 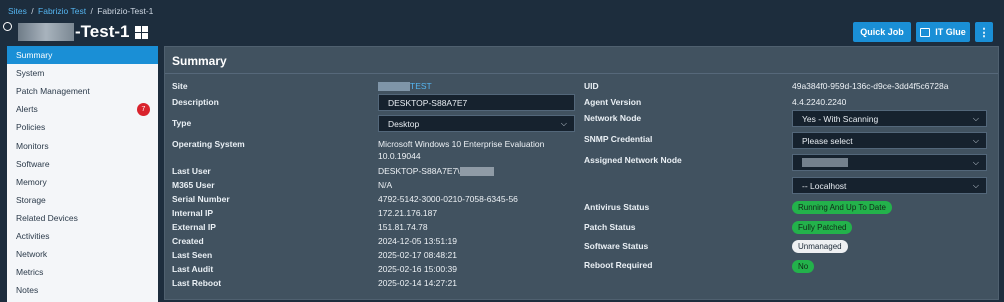 I want to click on snmp-credential-label: SNMP Credential, so click(x=618, y=139).